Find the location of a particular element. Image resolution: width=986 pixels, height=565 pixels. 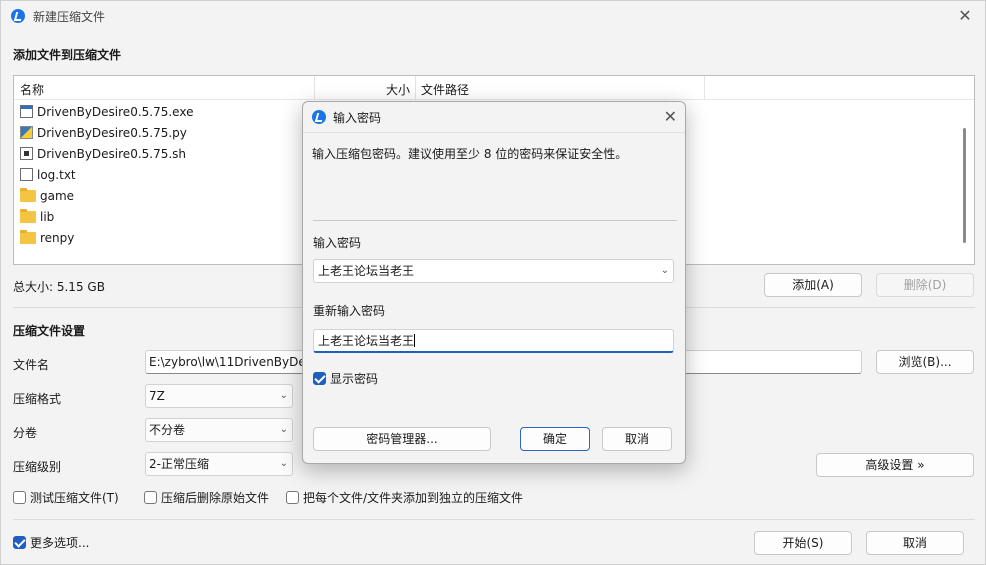

list-item: renpy is located at coordinates (47, 238).